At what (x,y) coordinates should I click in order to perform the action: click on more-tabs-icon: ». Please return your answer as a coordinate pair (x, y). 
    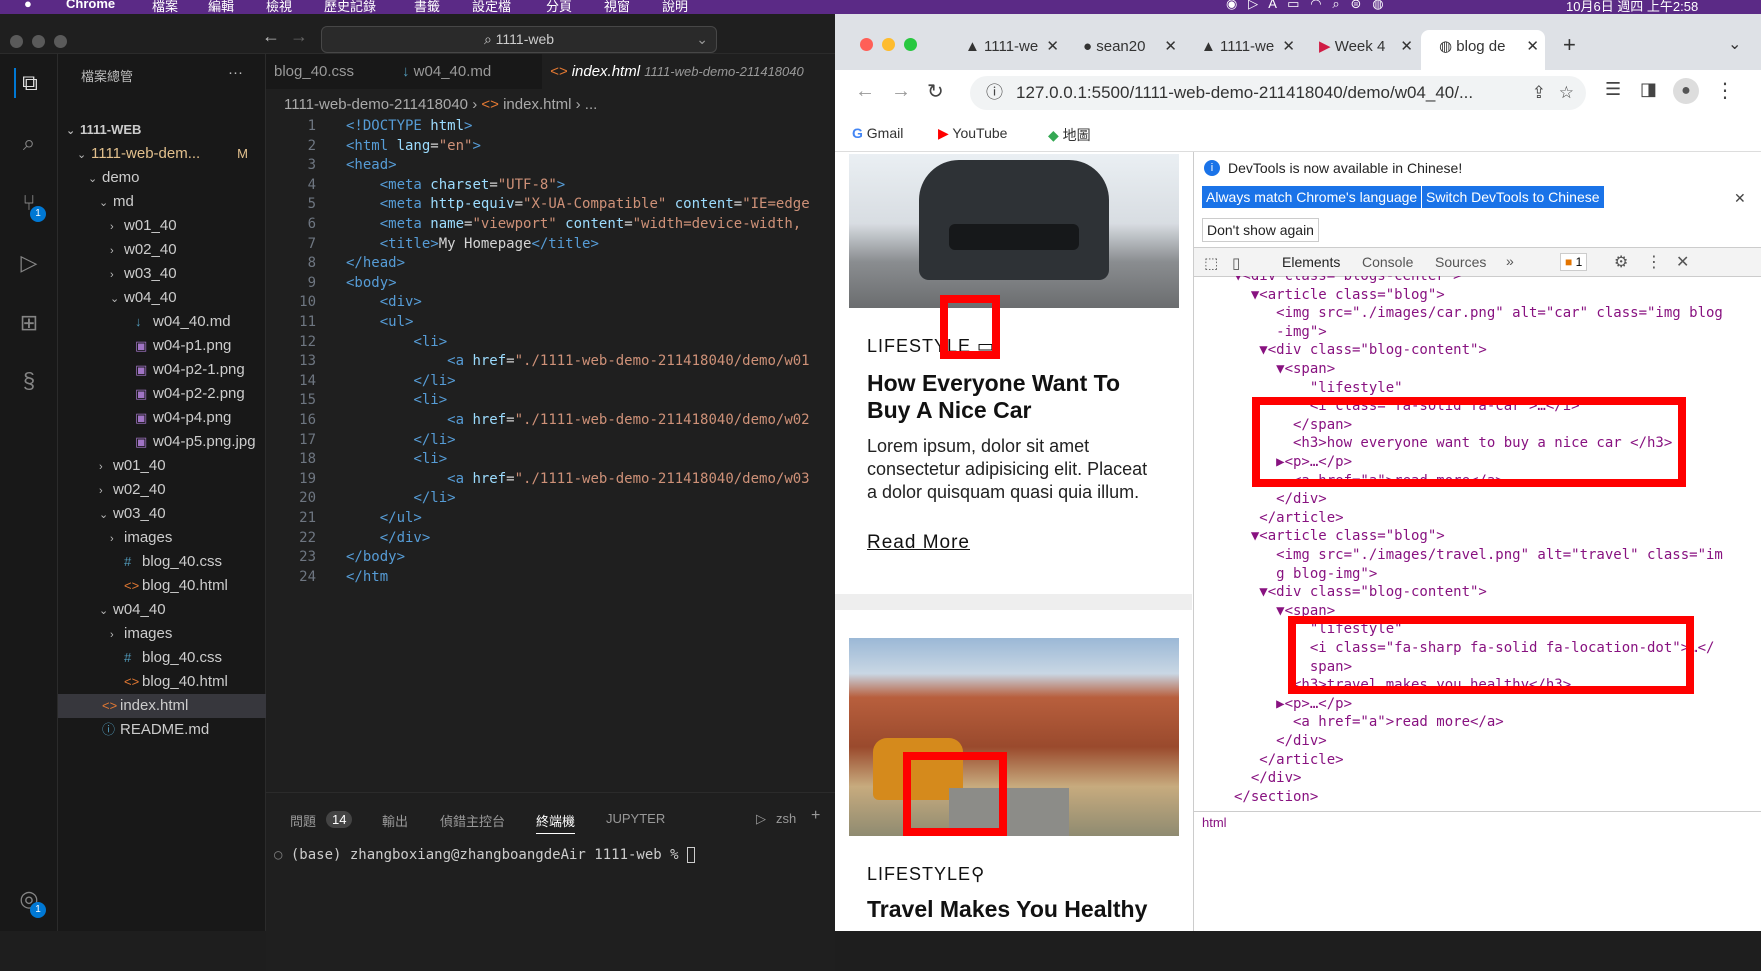
    Looking at the image, I should click on (1510, 261).